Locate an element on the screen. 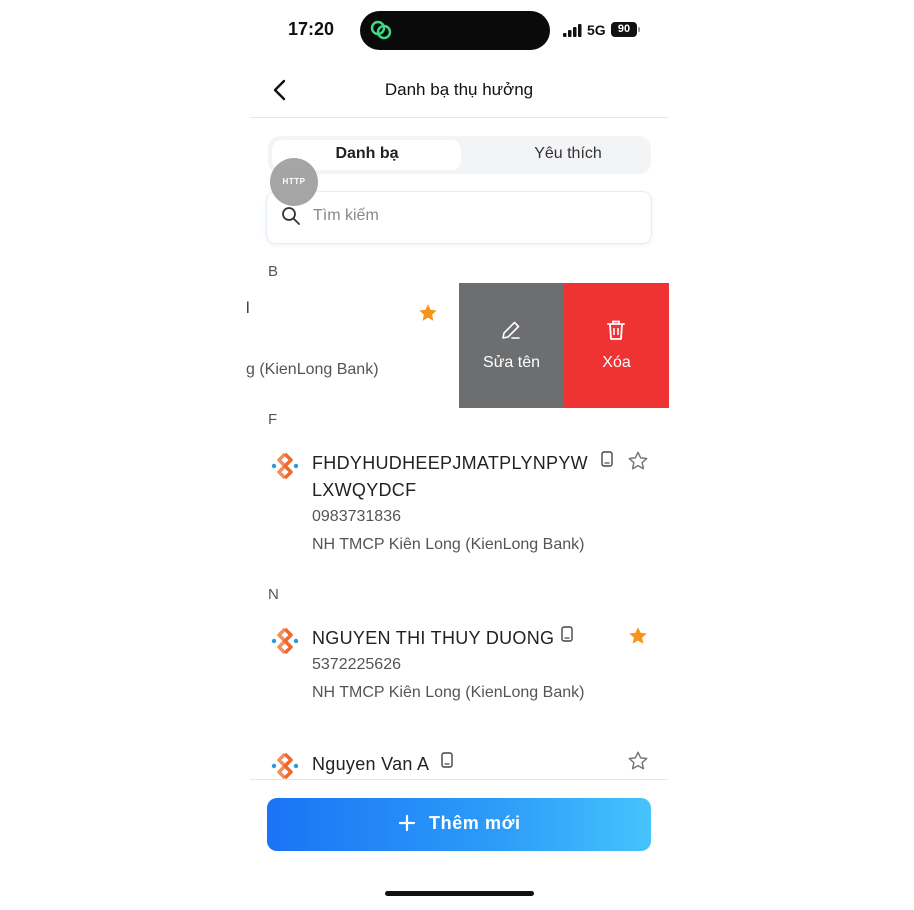 The height and width of the screenshot is (910, 914). header-divider is located at coordinates (459, 117).